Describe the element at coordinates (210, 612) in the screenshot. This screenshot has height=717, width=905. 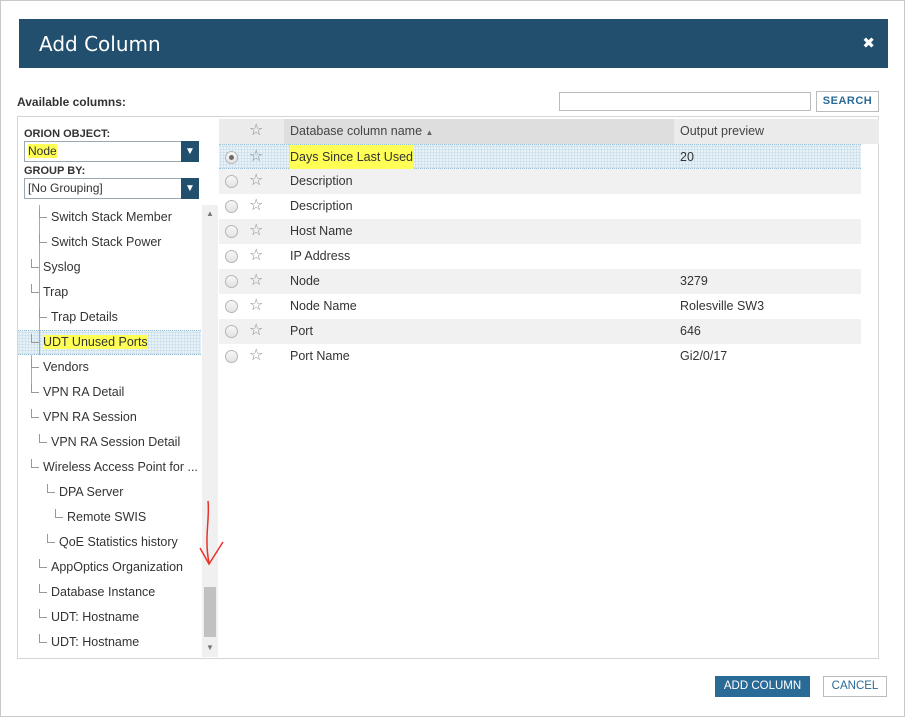
I see `scrollbar-thumb` at that location.